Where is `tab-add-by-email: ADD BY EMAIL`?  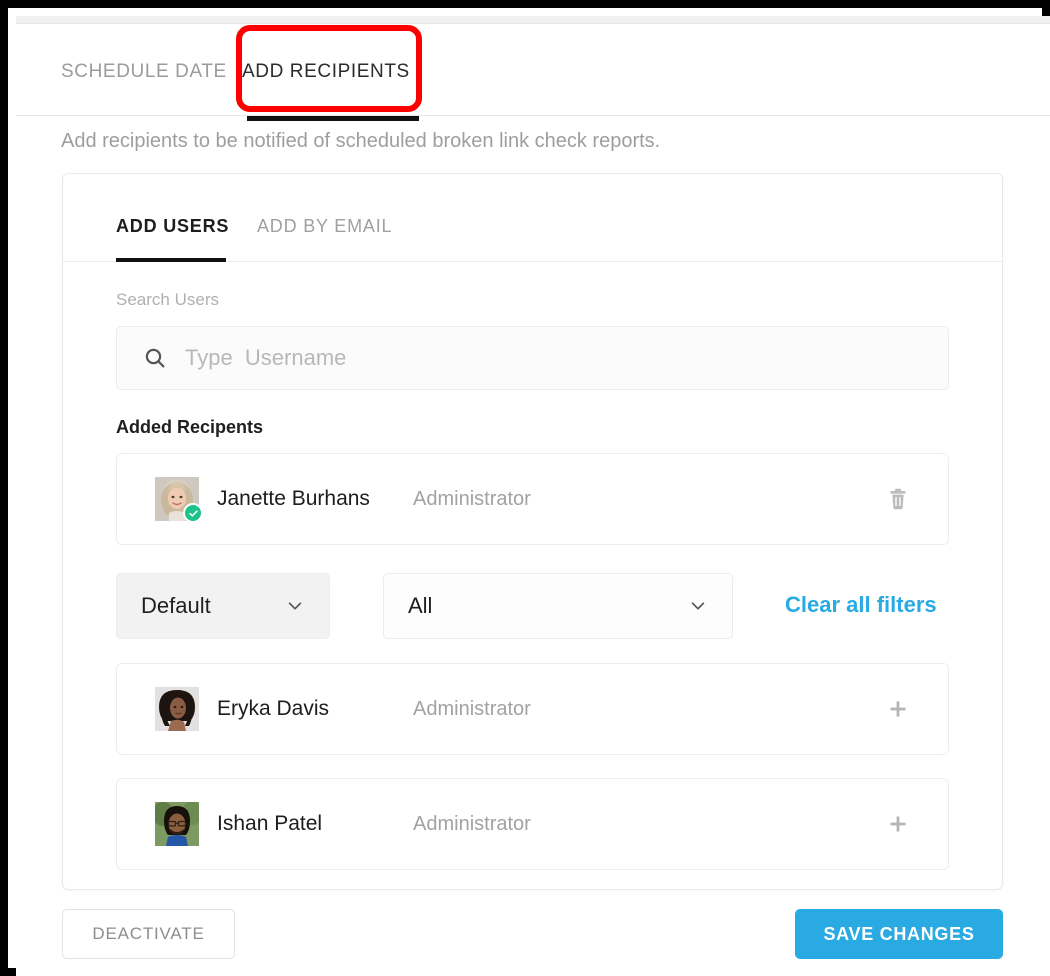 tab-add-by-email: ADD BY EMAIL is located at coordinates (324, 226).